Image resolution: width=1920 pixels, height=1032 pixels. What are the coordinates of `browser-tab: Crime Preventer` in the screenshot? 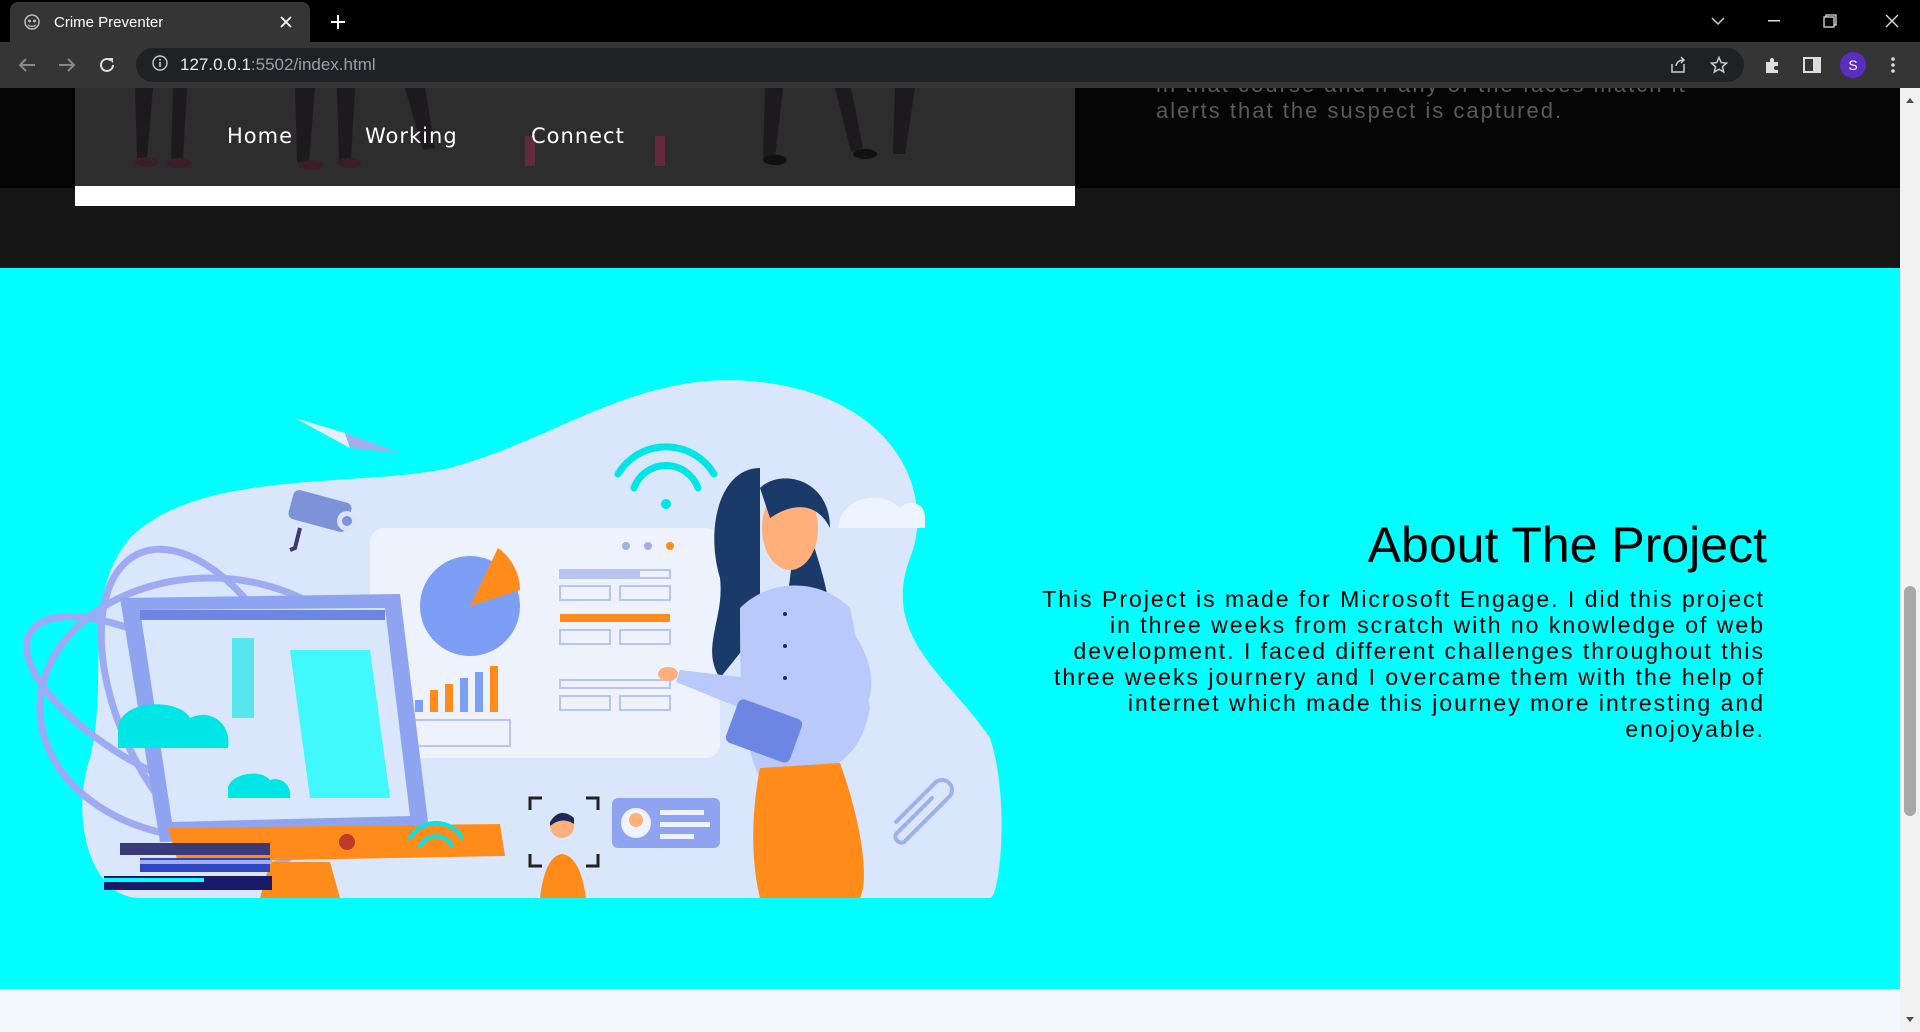 It's located at (160, 22).